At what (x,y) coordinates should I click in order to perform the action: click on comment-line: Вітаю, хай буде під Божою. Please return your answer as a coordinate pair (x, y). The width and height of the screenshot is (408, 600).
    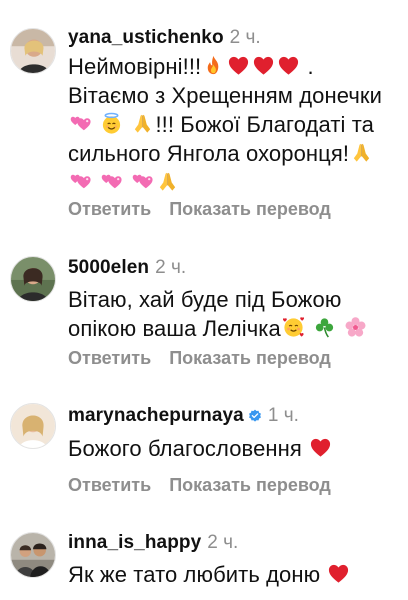
    Looking at the image, I should click on (205, 299).